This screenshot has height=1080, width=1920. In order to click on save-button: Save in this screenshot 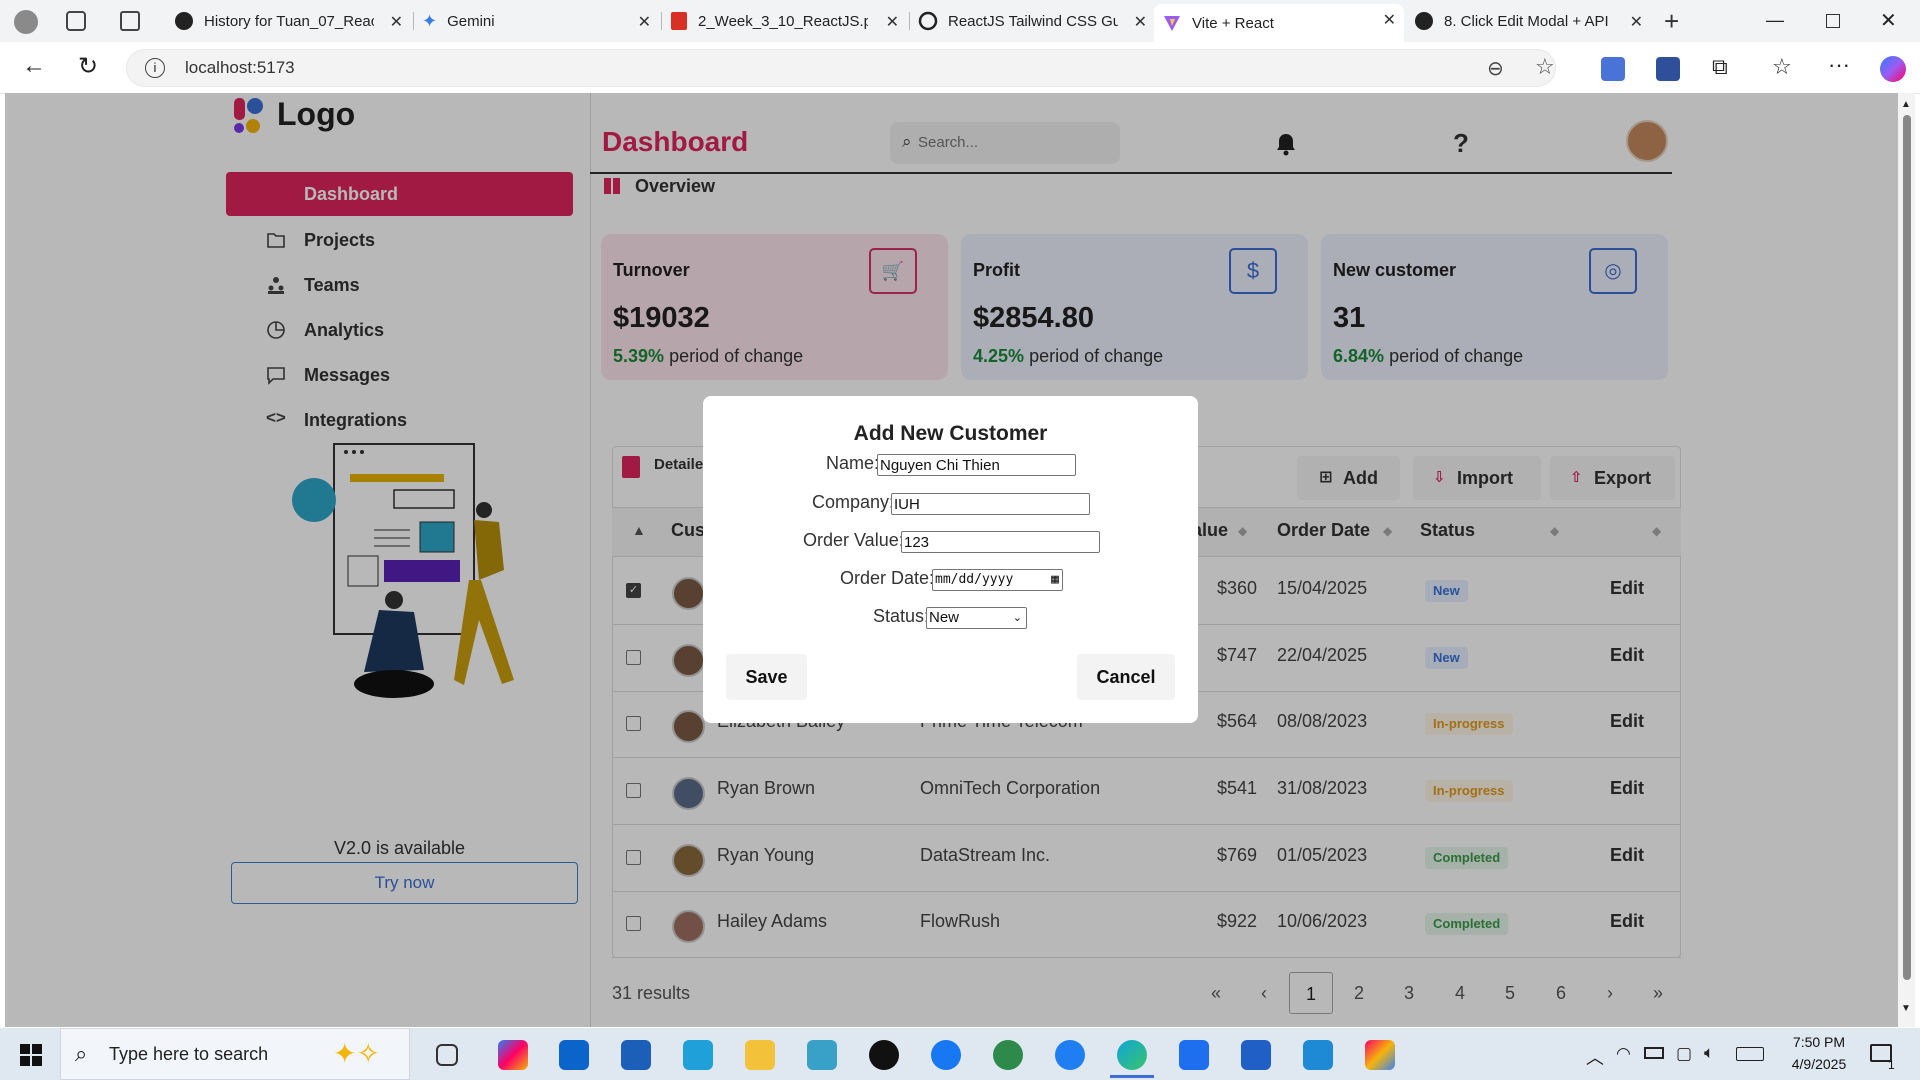, I will do `click(766, 677)`.